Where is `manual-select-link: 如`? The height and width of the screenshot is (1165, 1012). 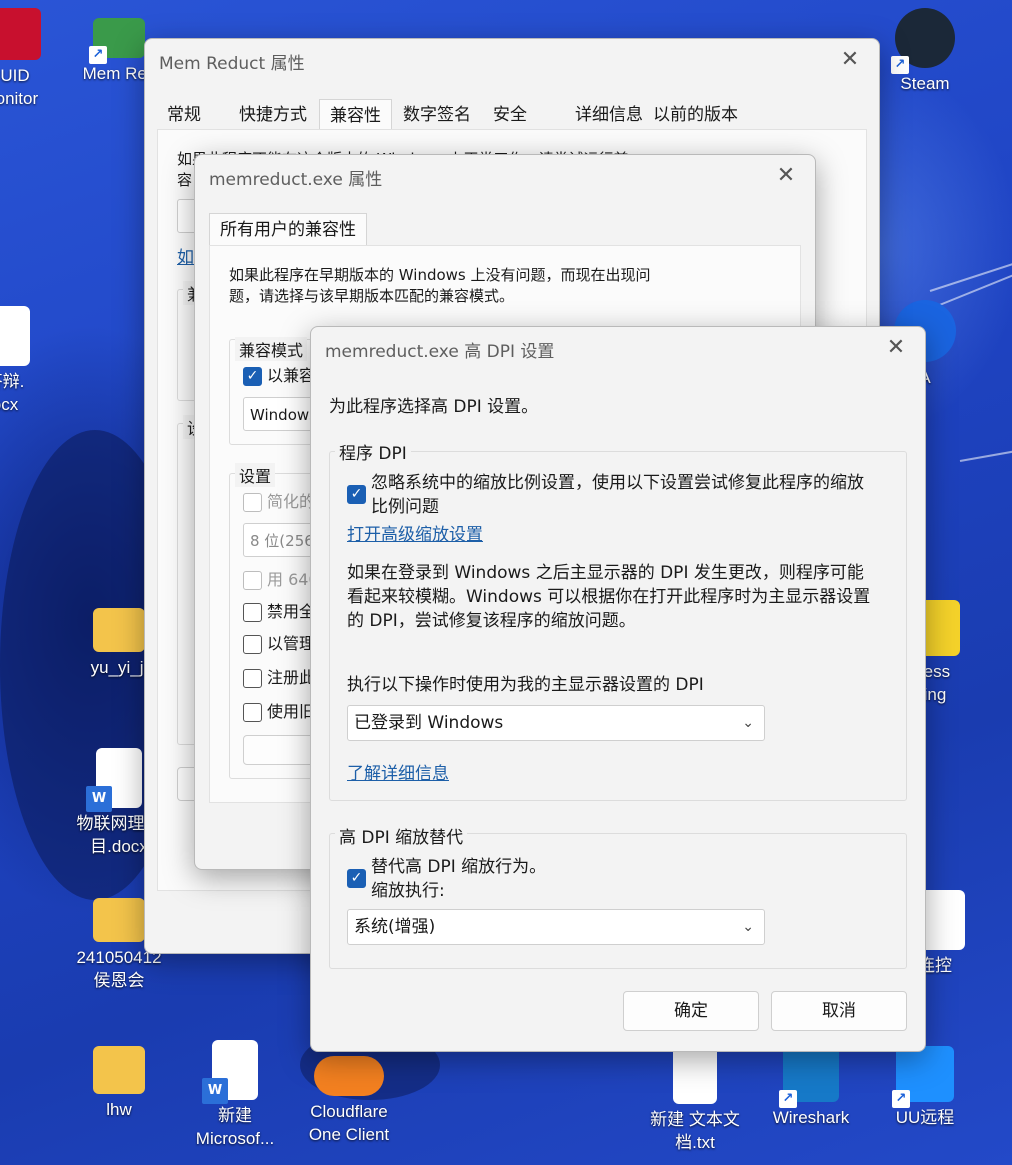 manual-select-link: 如 is located at coordinates (185, 255).